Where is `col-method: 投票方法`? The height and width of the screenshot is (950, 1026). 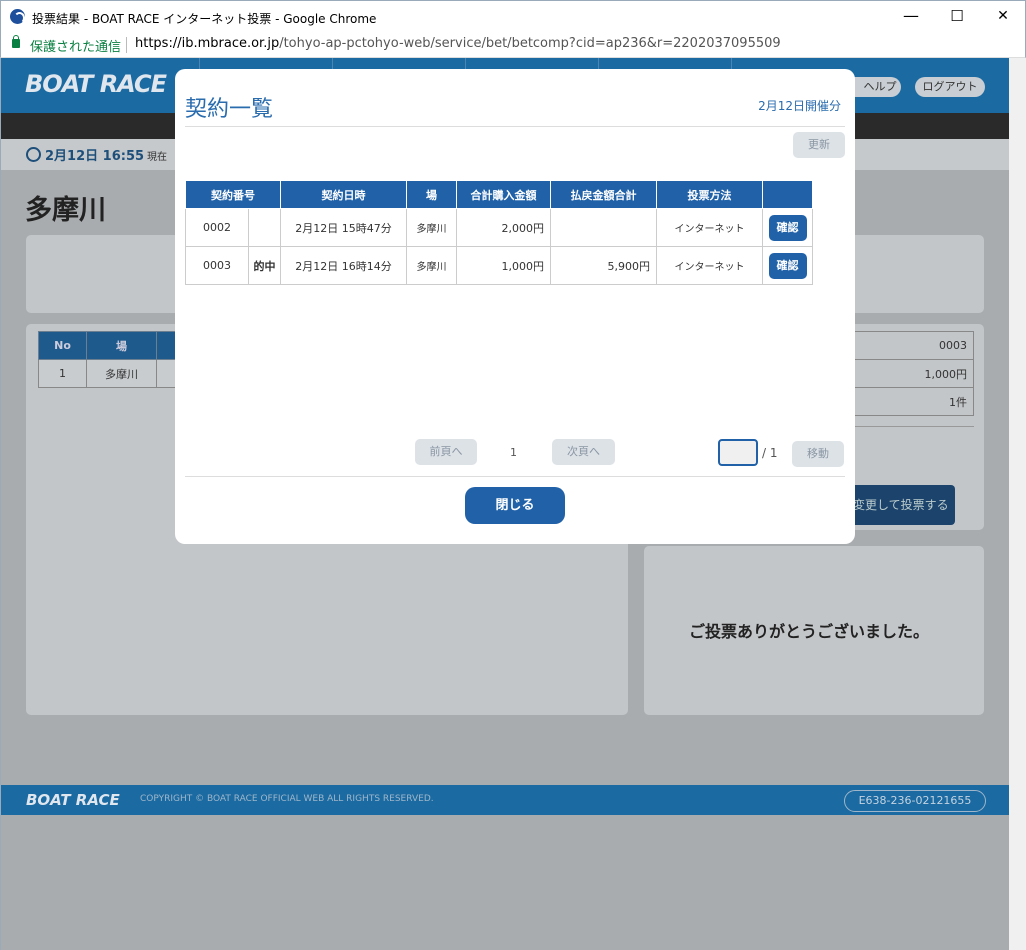 col-method: 投票方法 is located at coordinates (709, 194).